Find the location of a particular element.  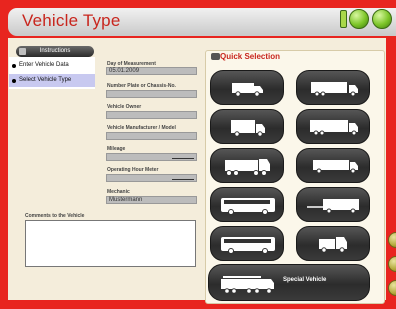

step-select-vehicle-type: Select Vehicle Type is located at coordinates (52, 80).